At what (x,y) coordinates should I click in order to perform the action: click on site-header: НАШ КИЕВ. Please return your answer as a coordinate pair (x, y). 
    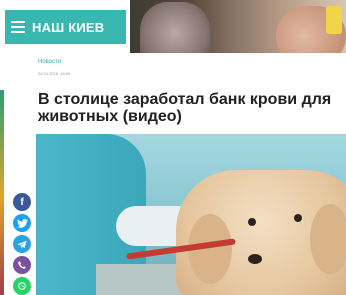
    Looking at the image, I should click on (65, 27).